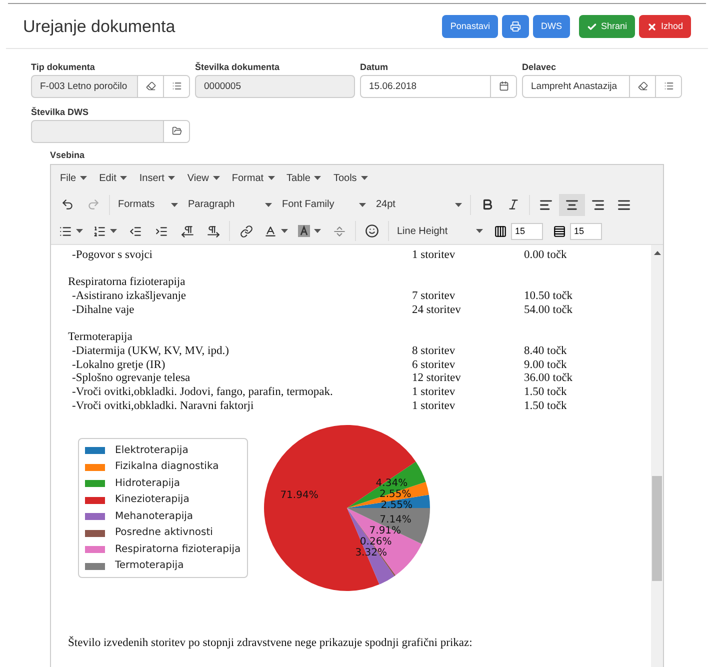 This screenshot has height=667, width=714. Describe the element at coordinates (213, 231) in the screenshot. I see `paragraph-right-icon` at that location.